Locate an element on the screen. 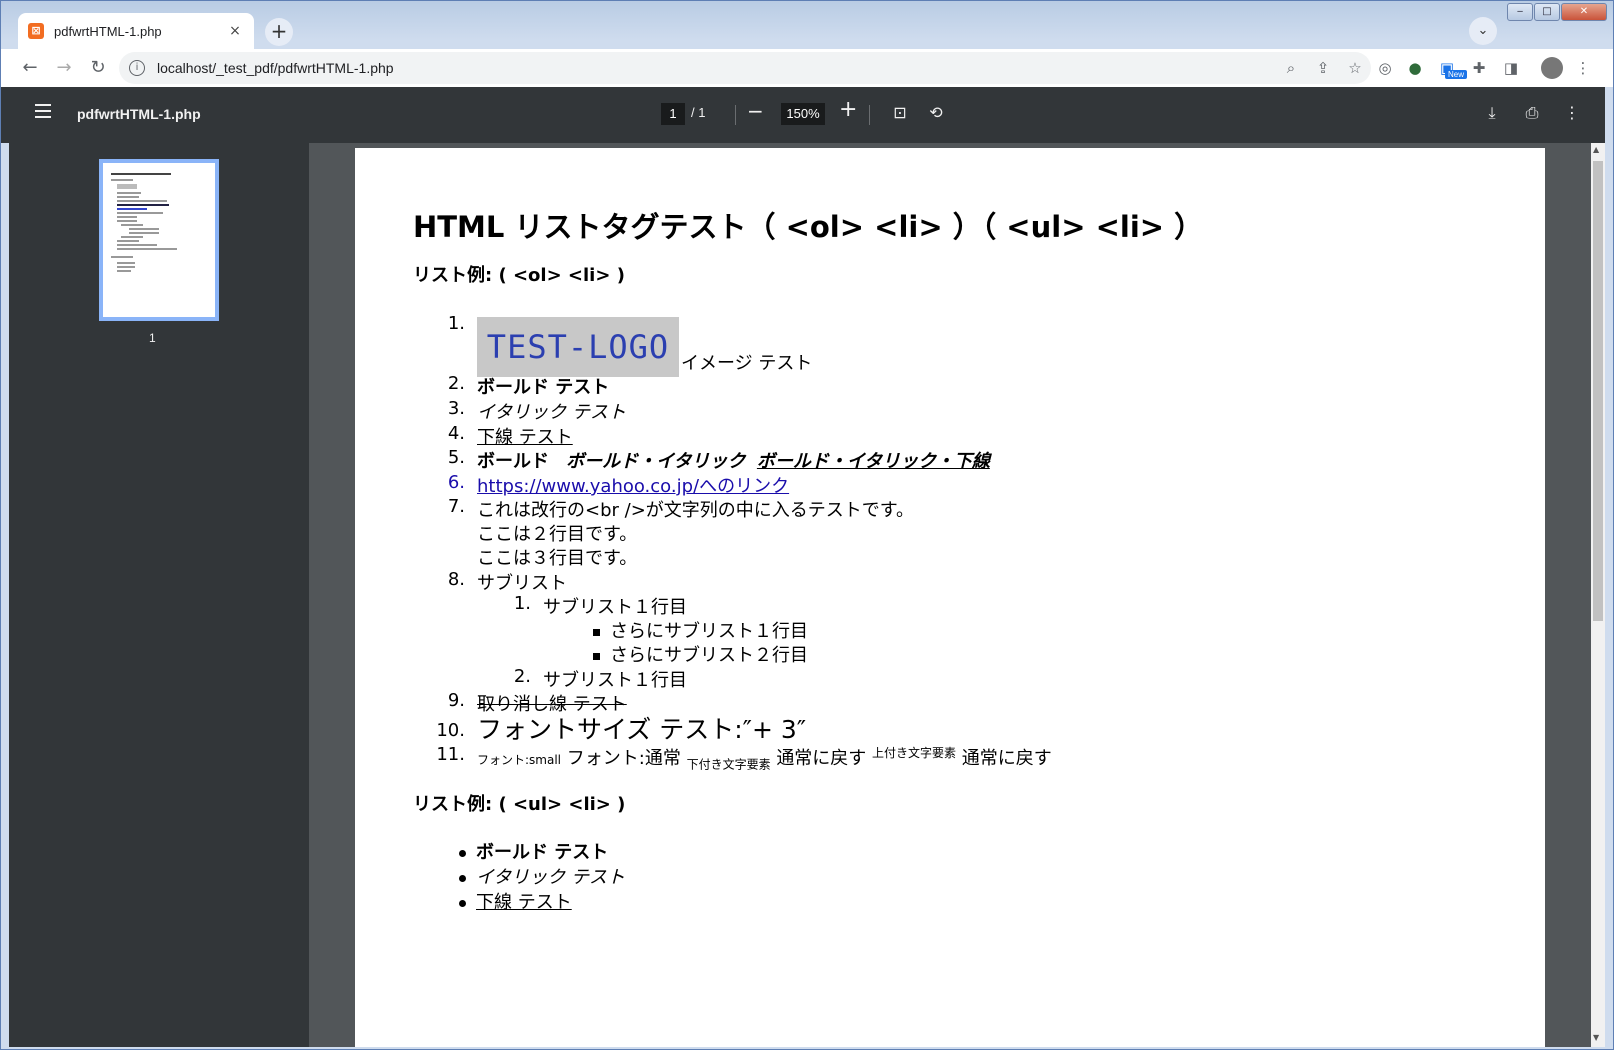 The image size is (1614, 1050). list-item-mixed-style: ボールド ボールド・イタリック ボールド・イタリック・下線 is located at coordinates (733, 460).